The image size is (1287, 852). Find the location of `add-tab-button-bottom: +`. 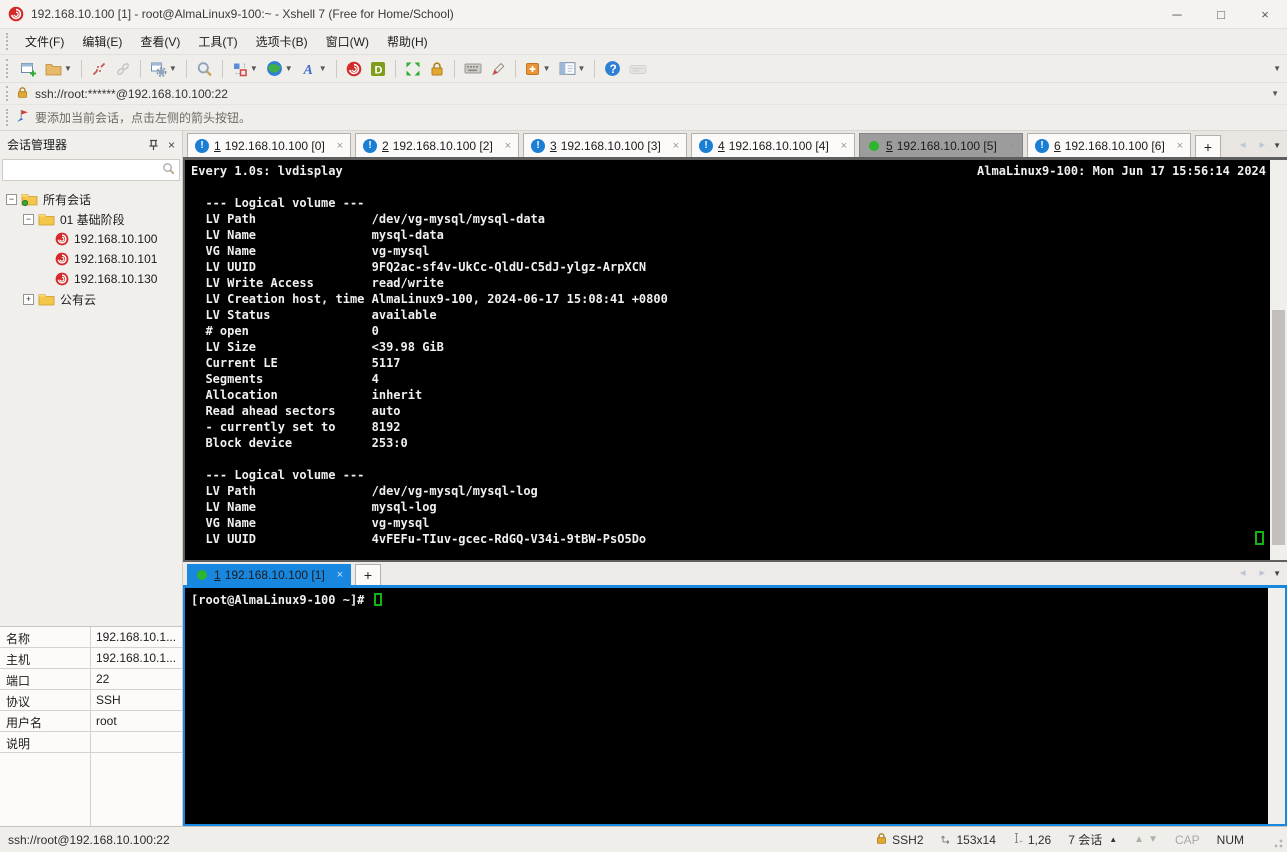

add-tab-button-bottom: + is located at coordinates (368, 574).